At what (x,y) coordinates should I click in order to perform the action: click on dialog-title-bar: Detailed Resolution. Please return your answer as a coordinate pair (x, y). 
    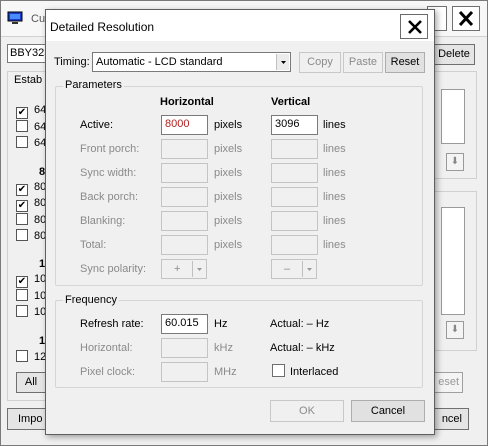
    Looking at the image, I should click on (240, 25).